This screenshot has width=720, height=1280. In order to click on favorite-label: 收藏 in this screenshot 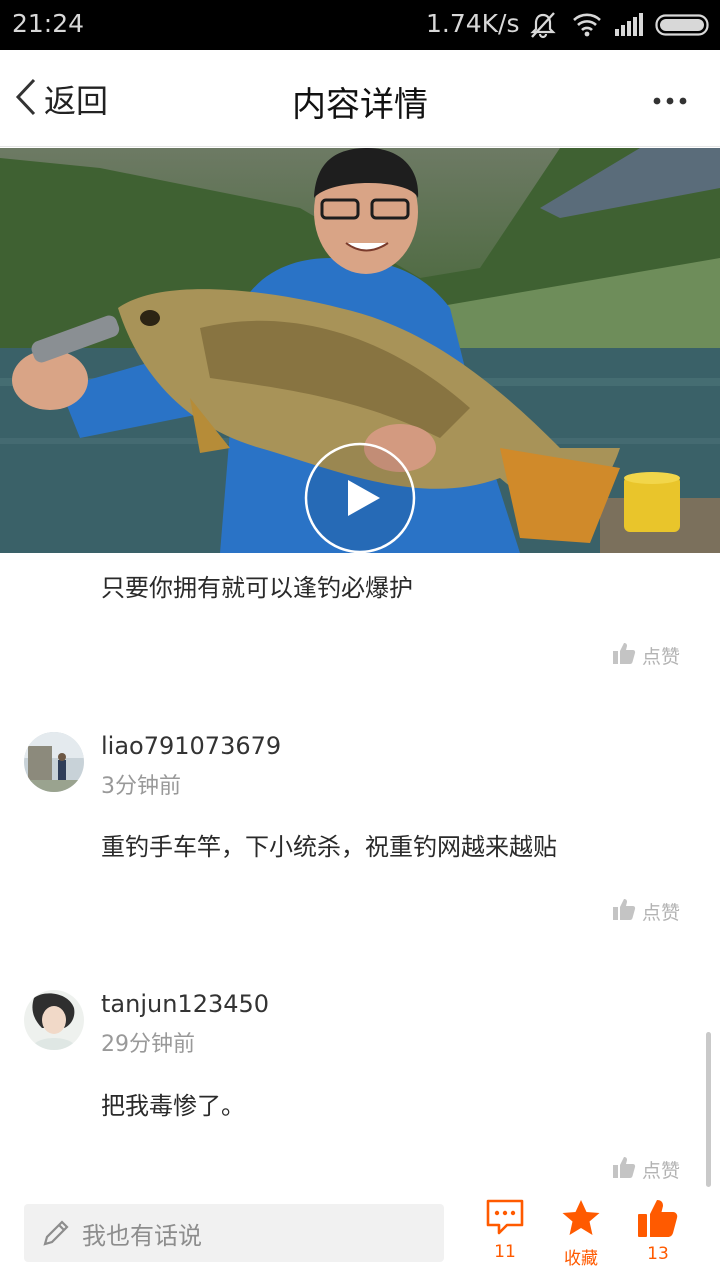, I will do `click(581, 1259)`.